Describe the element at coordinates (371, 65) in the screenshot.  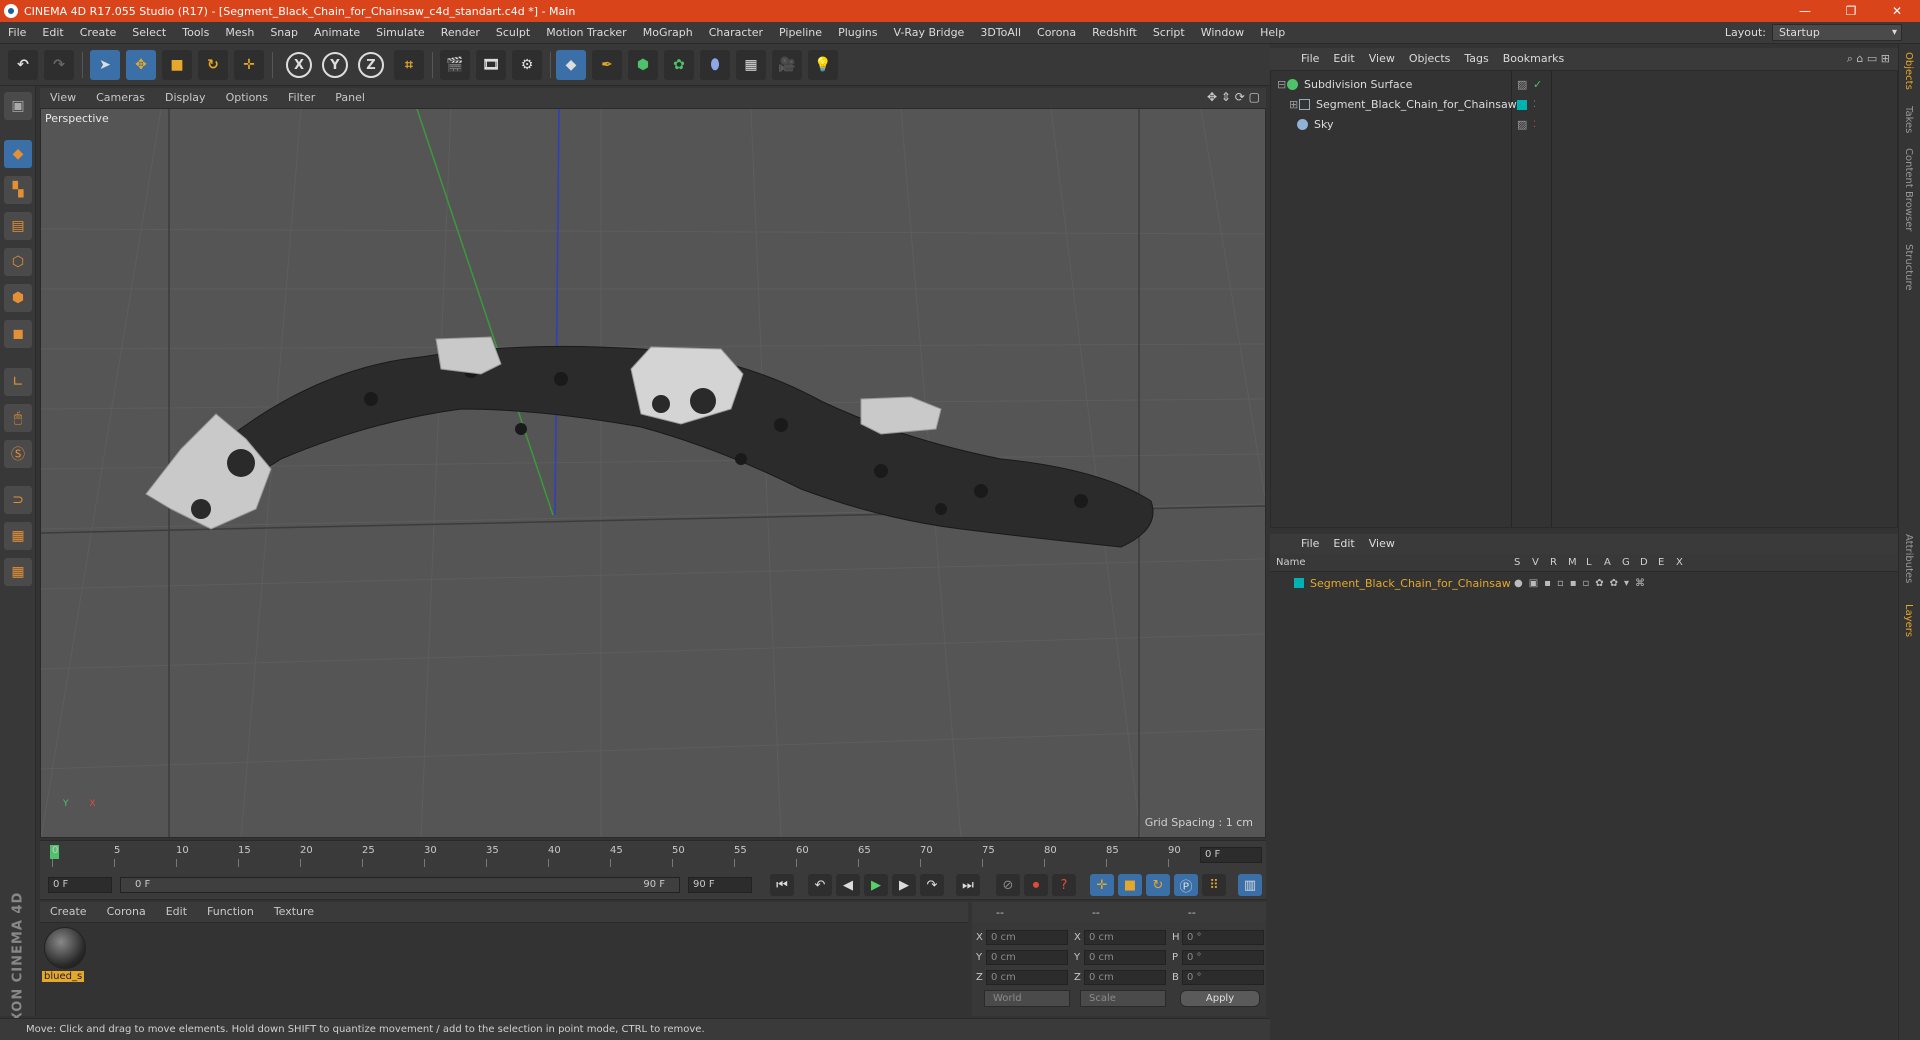
I see `axis-z-lock-button: Z` at that location.